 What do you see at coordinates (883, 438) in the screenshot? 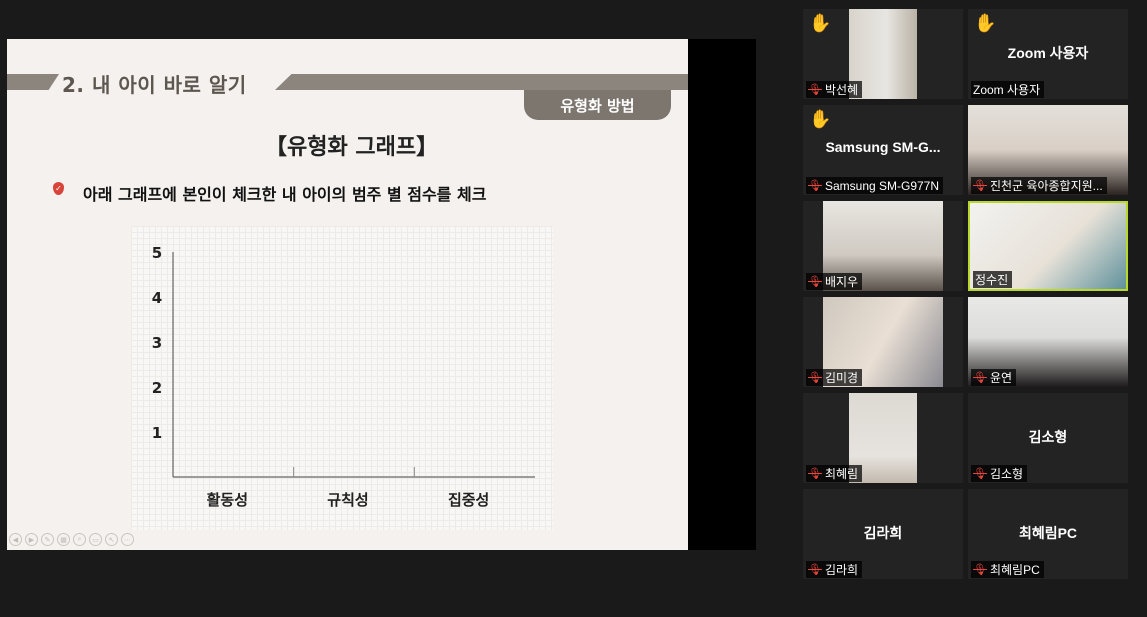
I see `participant-tile: 🎙 최혜림` at bounding box center [883, 438].